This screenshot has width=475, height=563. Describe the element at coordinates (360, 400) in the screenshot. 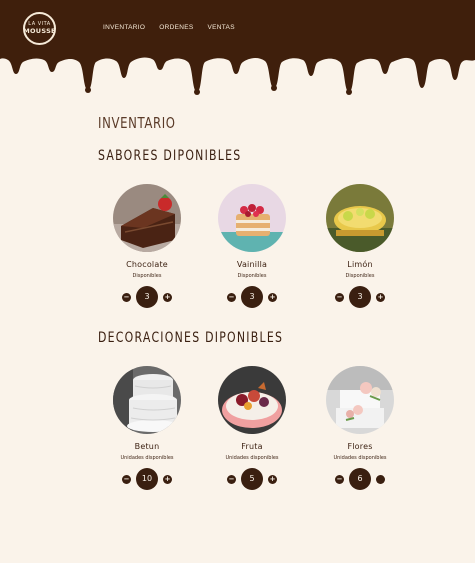

I see `flower-cake-photo` at that location.